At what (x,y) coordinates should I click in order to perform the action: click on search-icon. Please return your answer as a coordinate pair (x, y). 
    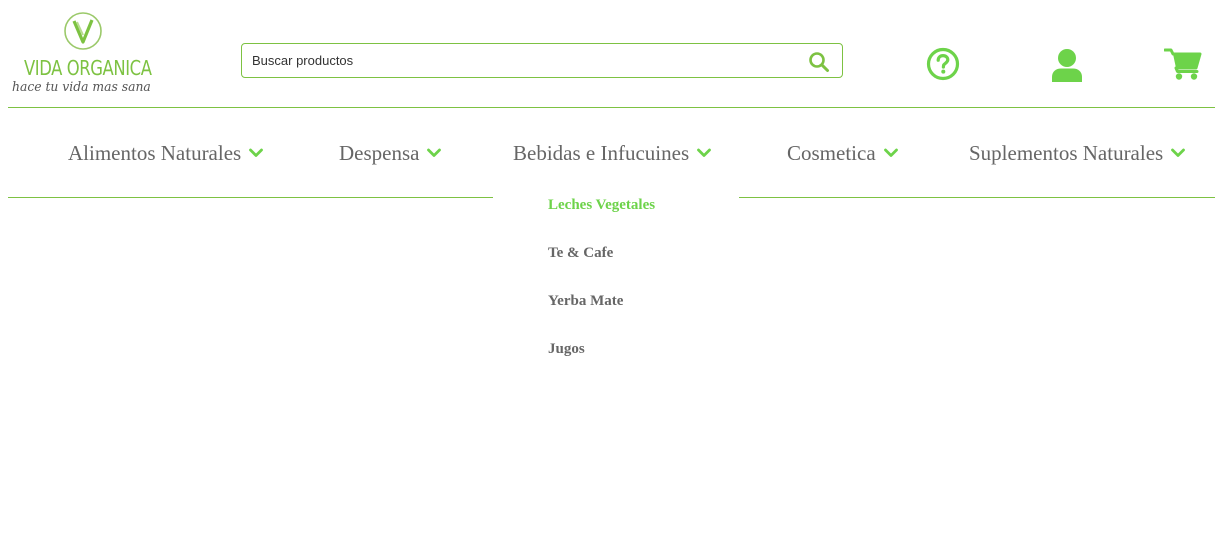
    Looking at the image, I should click on (819, 62).